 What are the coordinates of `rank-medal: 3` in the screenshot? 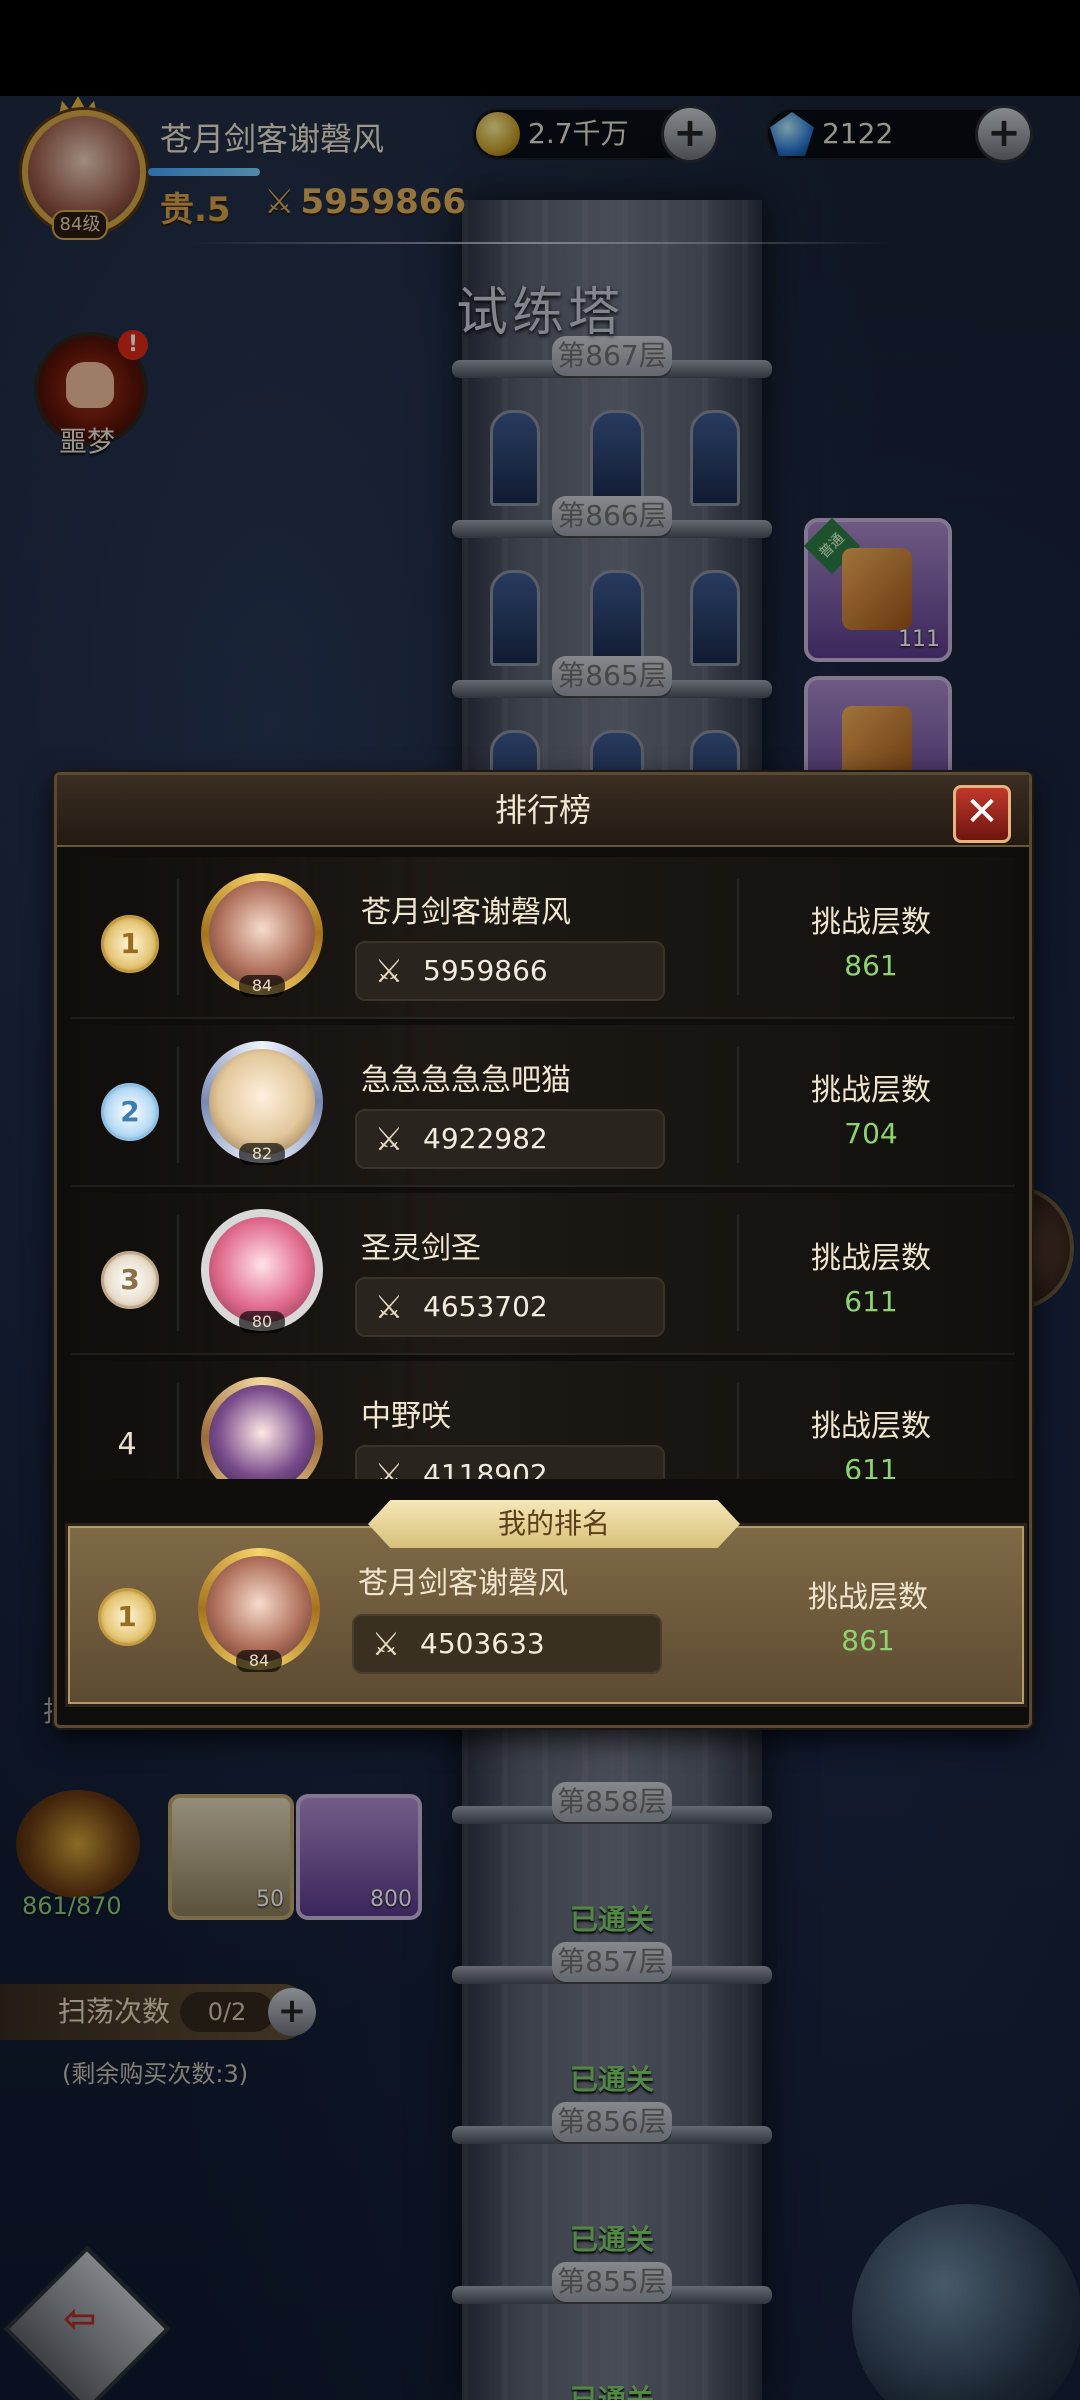 It's located at (130, 1280).